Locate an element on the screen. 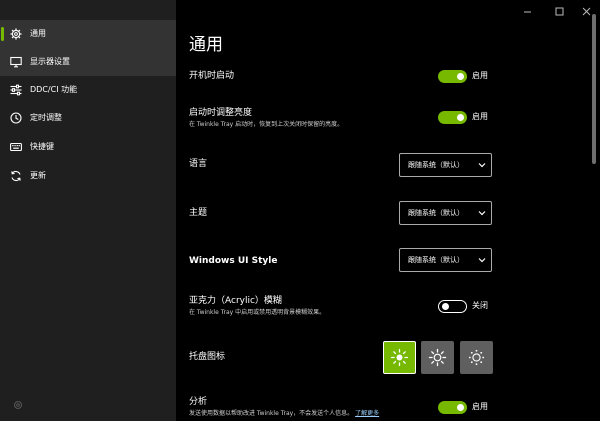  sidebar-item-label: 快捷键 is located at coordinates (42, 146).